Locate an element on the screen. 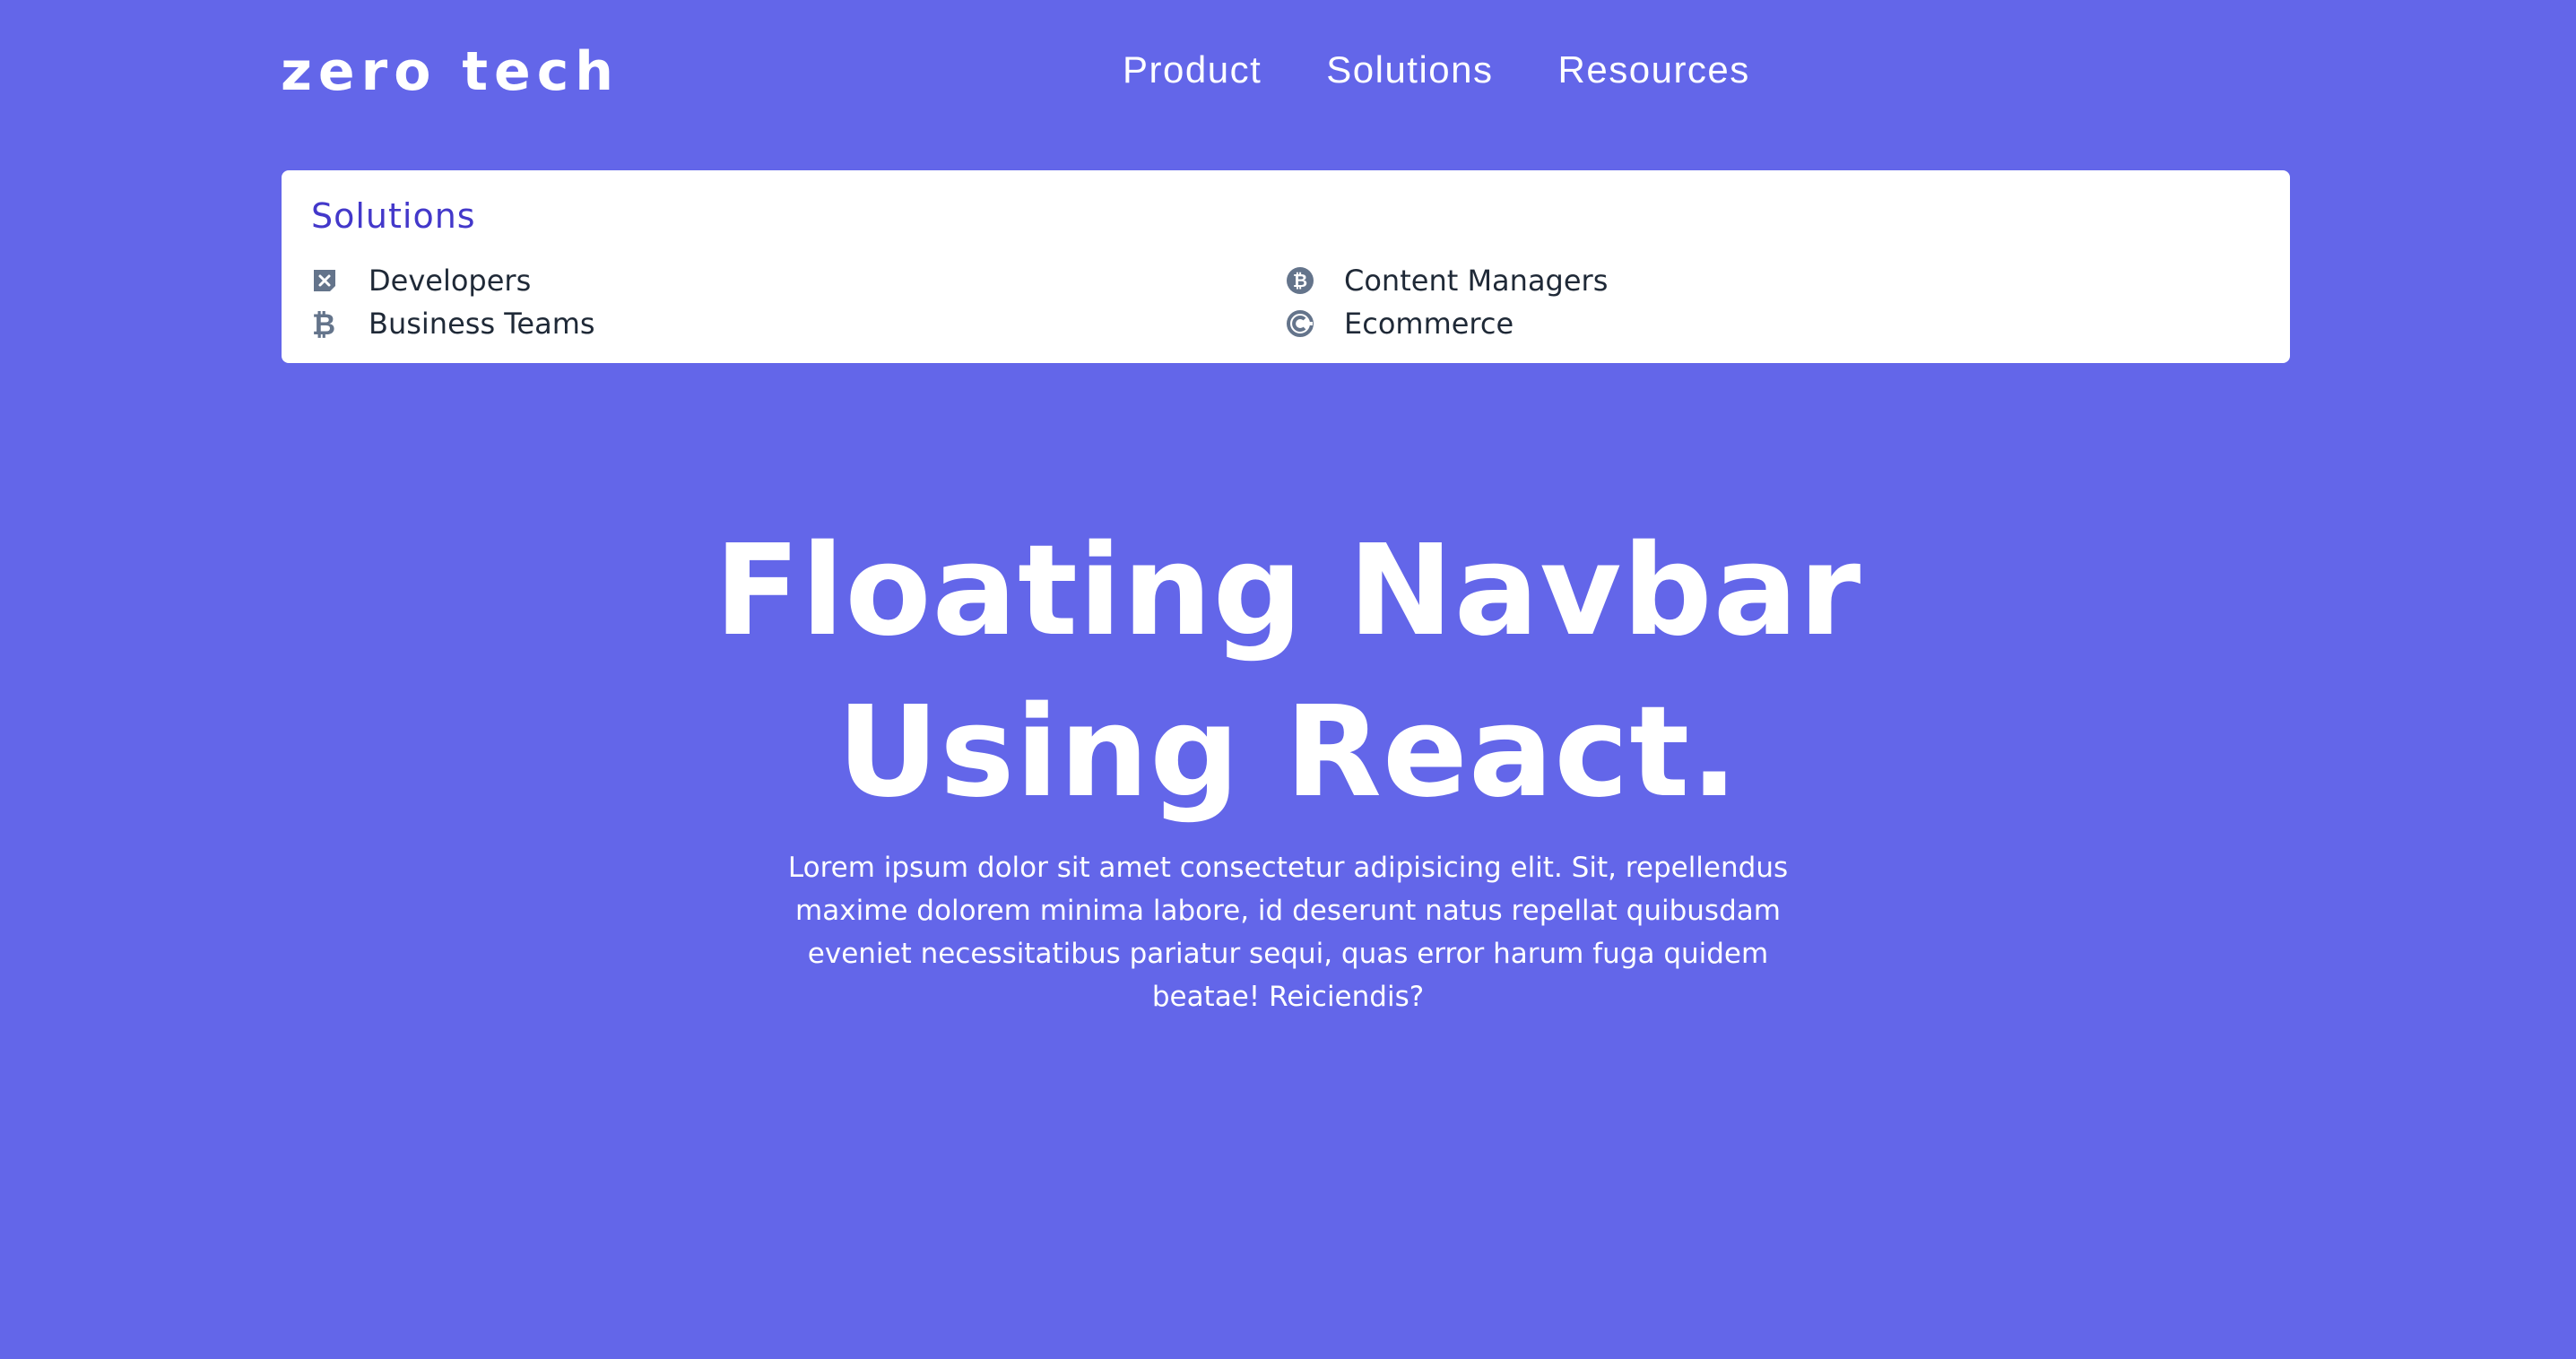 This screenshot has height=1359, width=2576. dropdown-item-ecommerce: Ecommerce is located at coordinates (1400, 324).